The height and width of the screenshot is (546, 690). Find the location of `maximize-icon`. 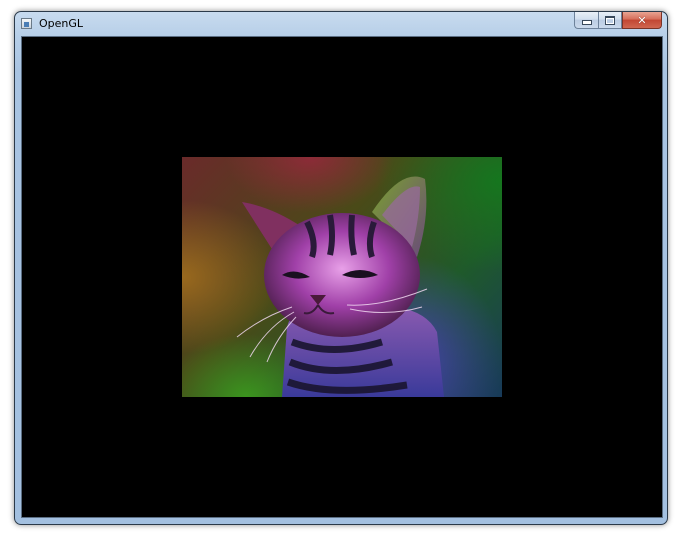

maximize-icon is located at coordinates (610, 20).